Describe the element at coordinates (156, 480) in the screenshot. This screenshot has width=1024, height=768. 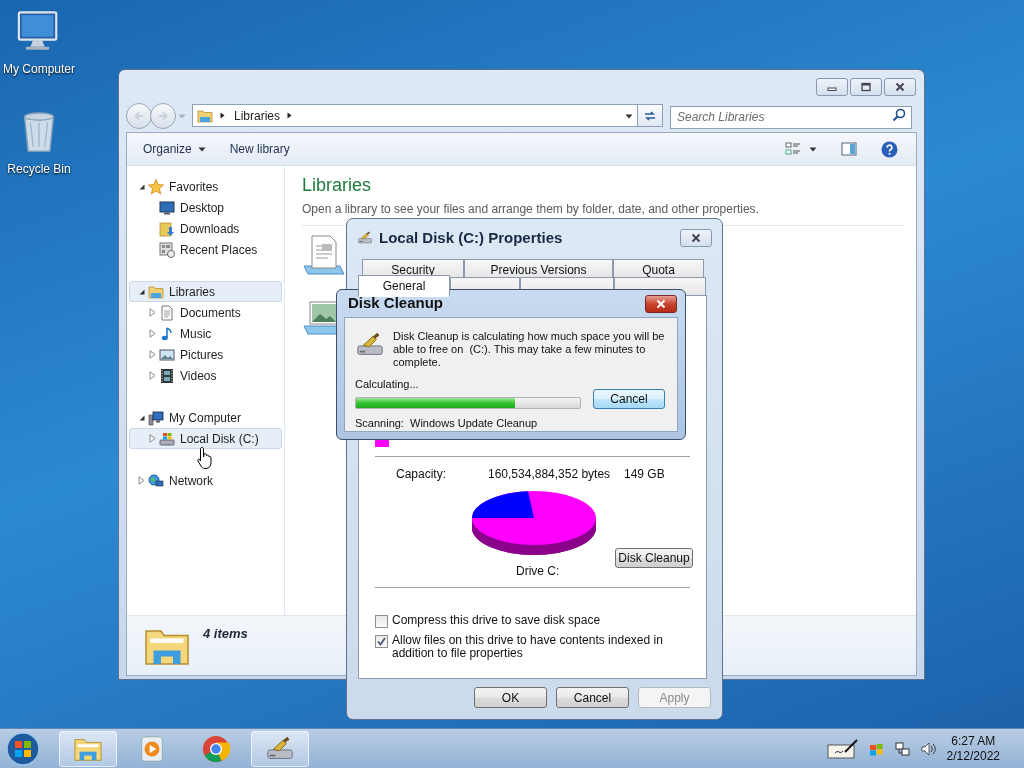
I see `globe-icon` at that location.